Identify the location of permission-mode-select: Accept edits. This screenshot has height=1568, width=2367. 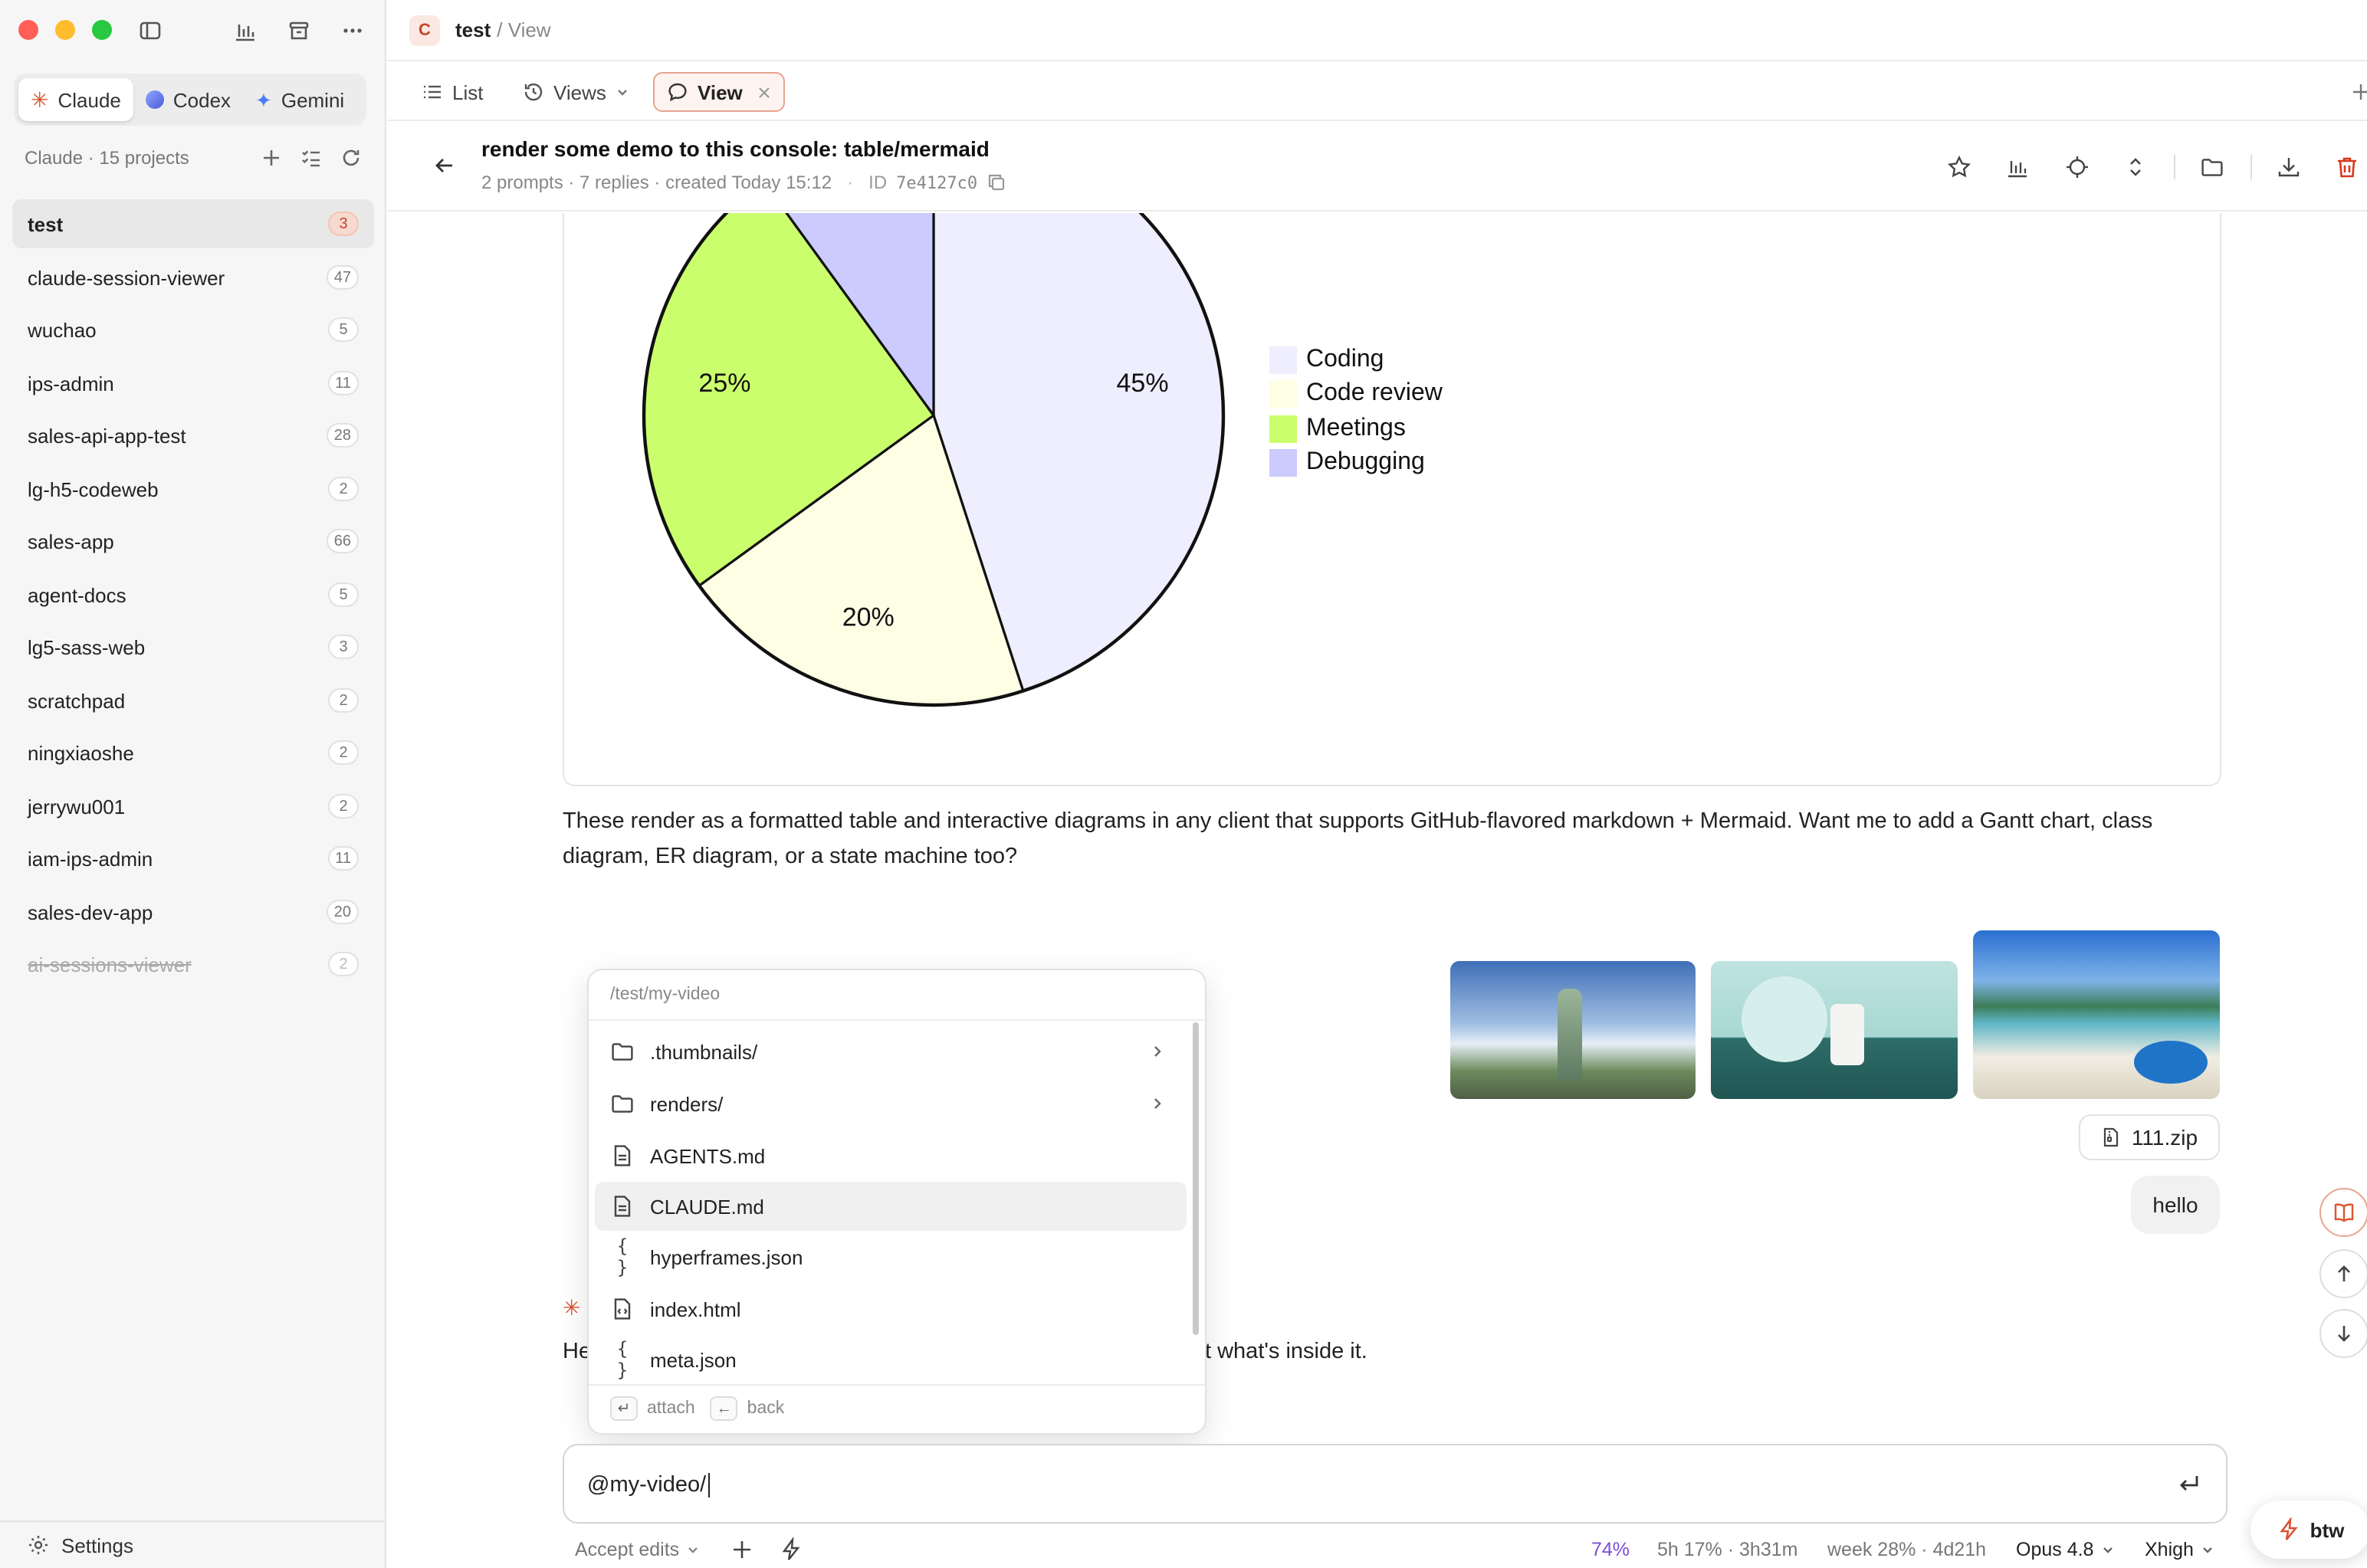
(638, 1549).